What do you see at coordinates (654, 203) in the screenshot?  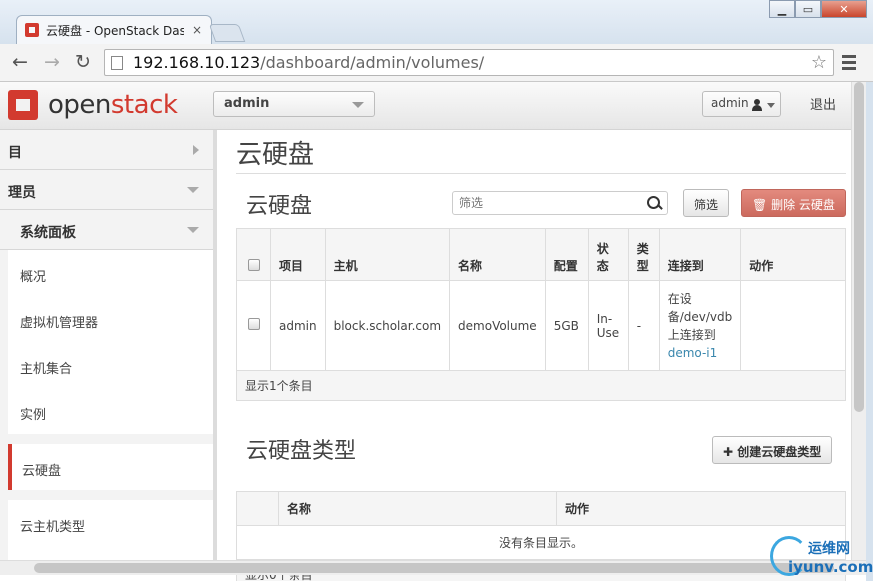 I see `search-icon` at bounding box center [654, 203].